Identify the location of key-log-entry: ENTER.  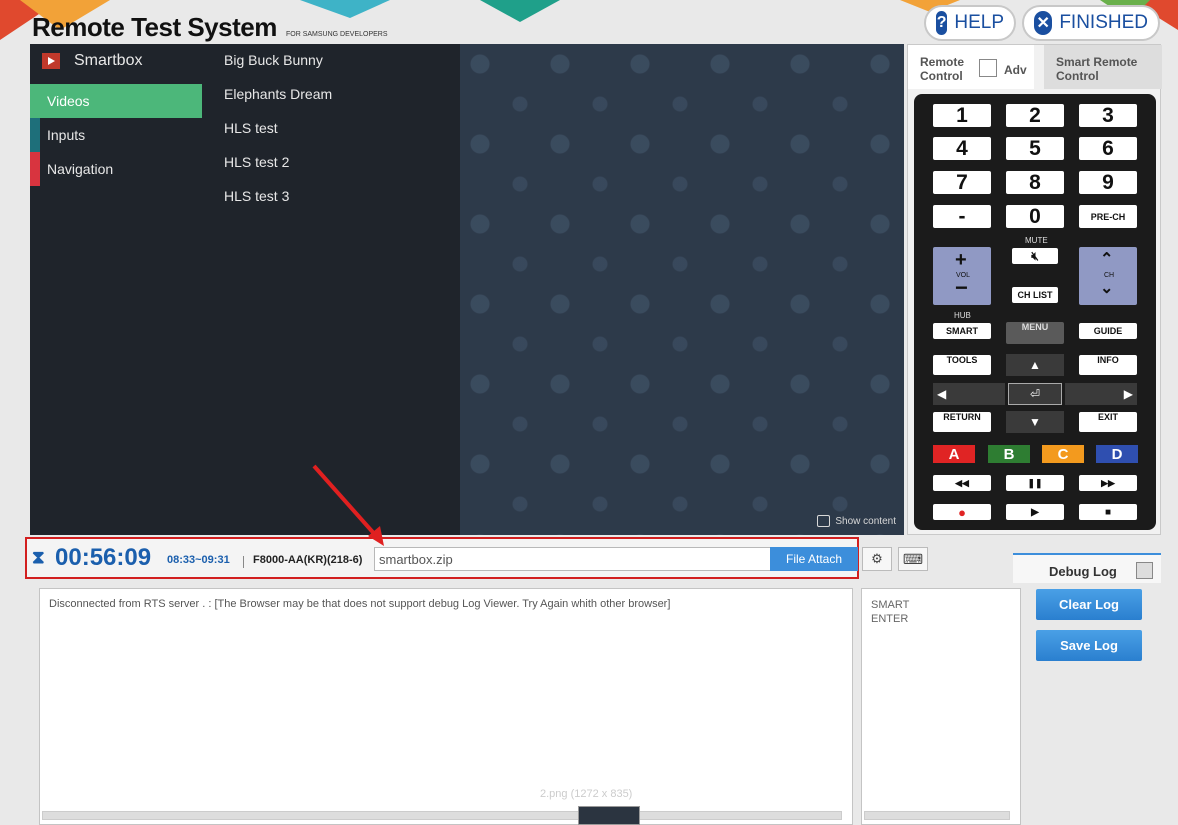
(890, 619).